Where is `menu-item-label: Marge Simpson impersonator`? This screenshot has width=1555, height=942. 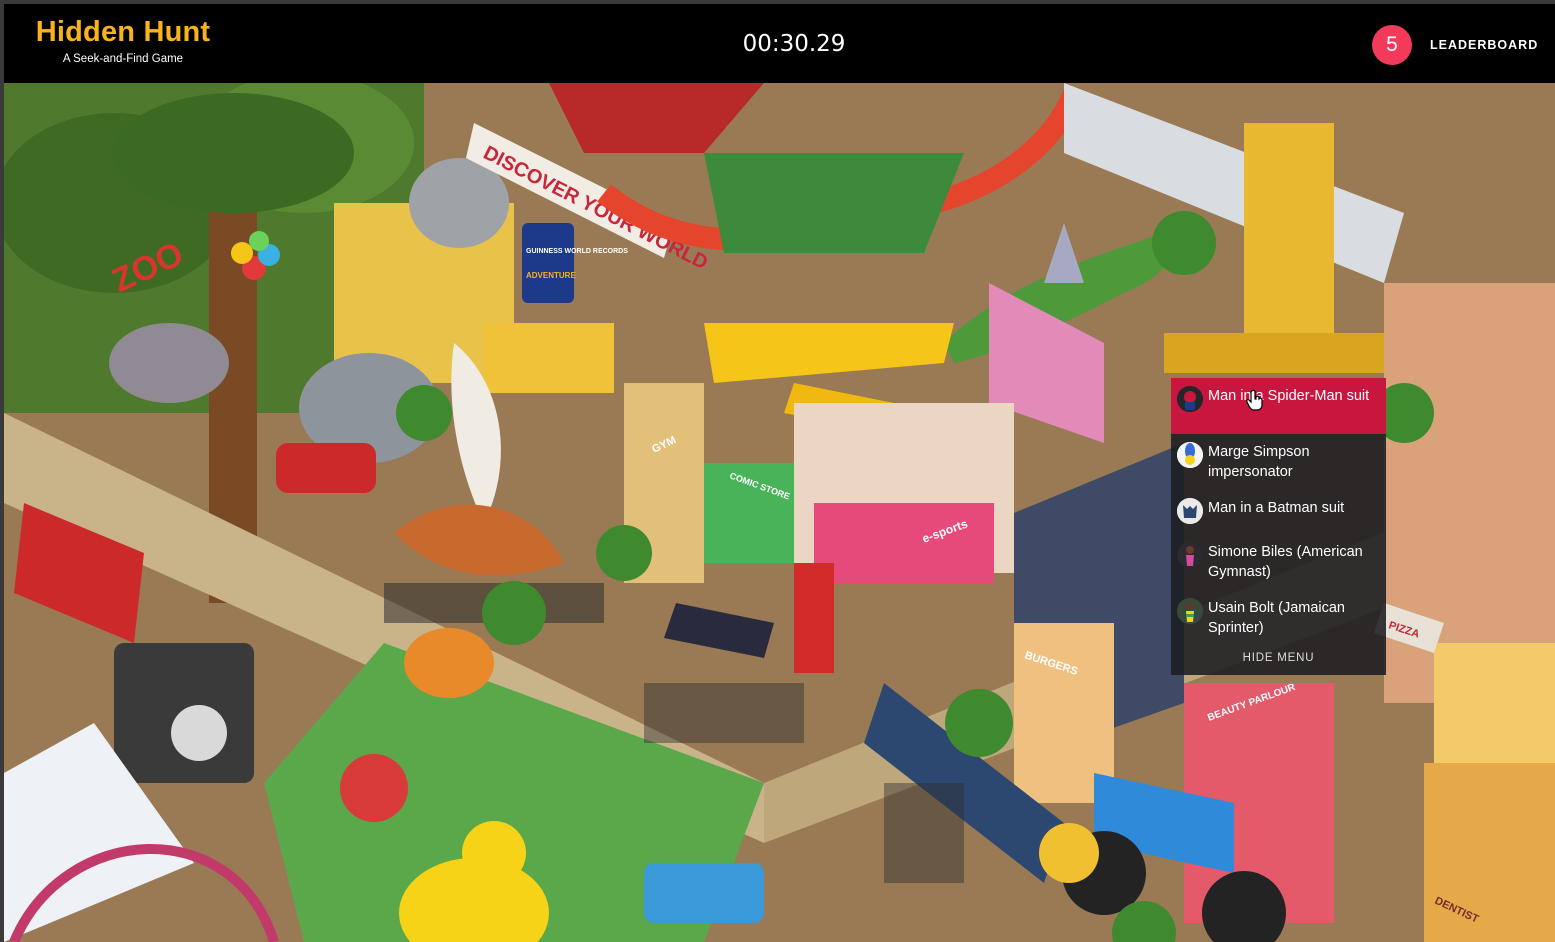
menu-item-label: Marge Simpson impersonator is located at coordinates (1259, 462).